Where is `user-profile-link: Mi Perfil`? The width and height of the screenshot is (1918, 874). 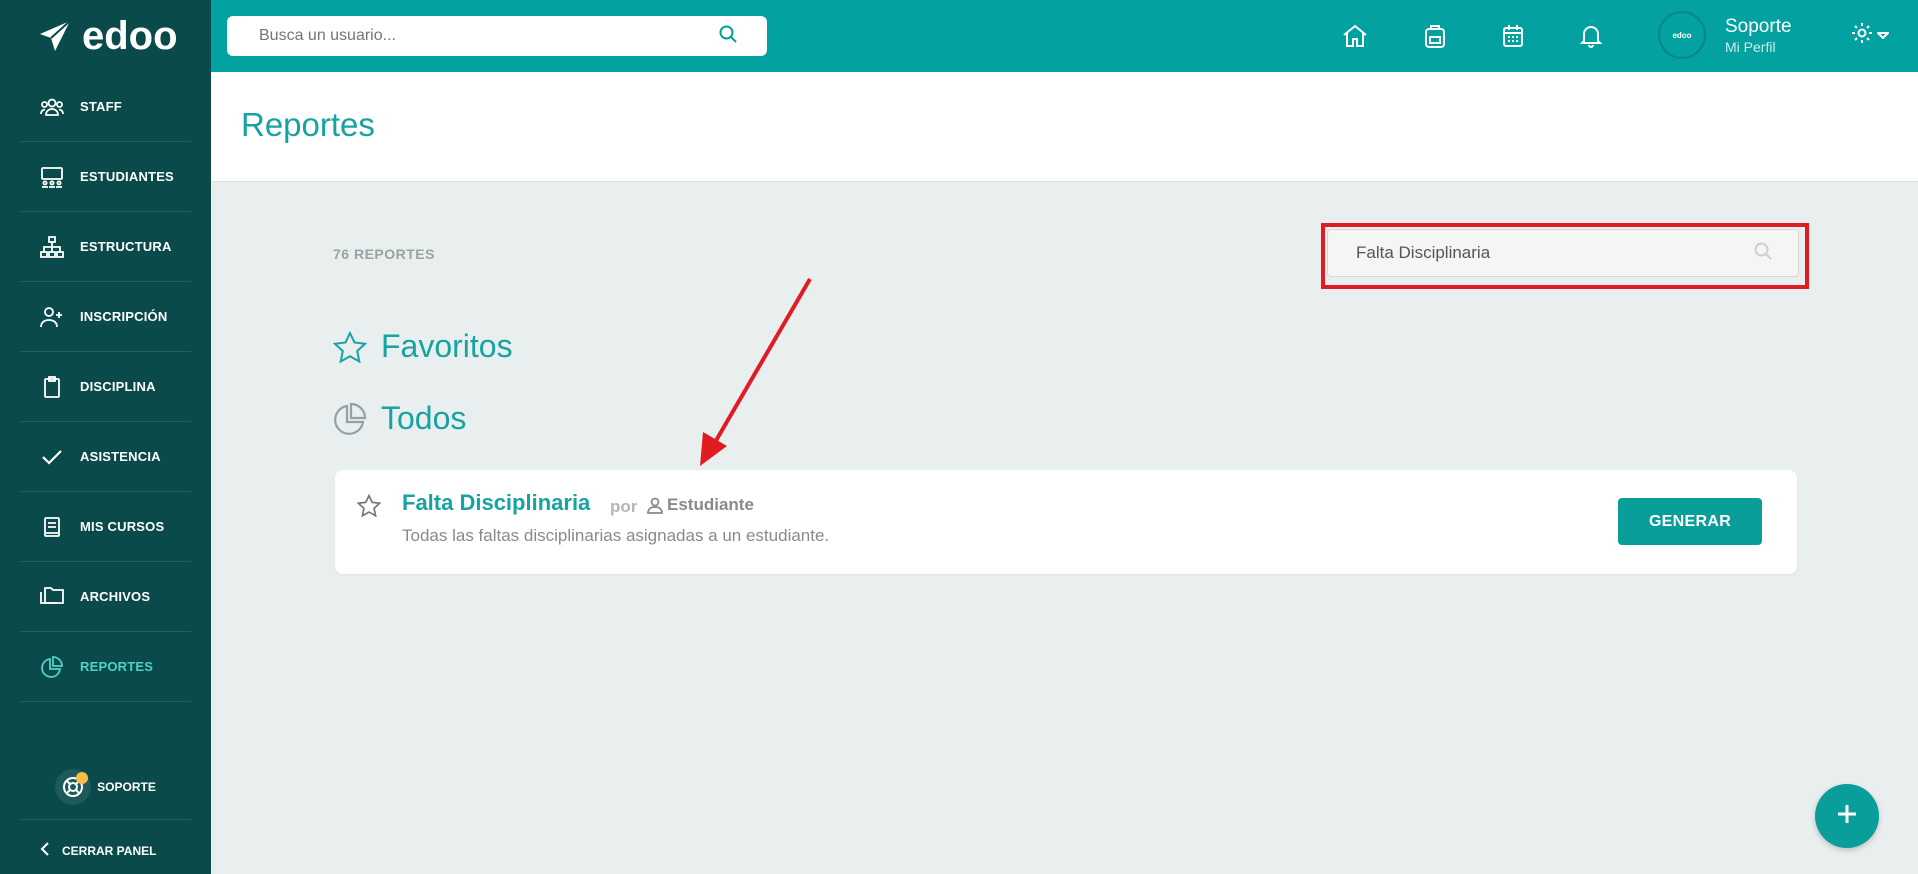
user-profile-link: Mi Perfil is located at coordinates (1750, 47).